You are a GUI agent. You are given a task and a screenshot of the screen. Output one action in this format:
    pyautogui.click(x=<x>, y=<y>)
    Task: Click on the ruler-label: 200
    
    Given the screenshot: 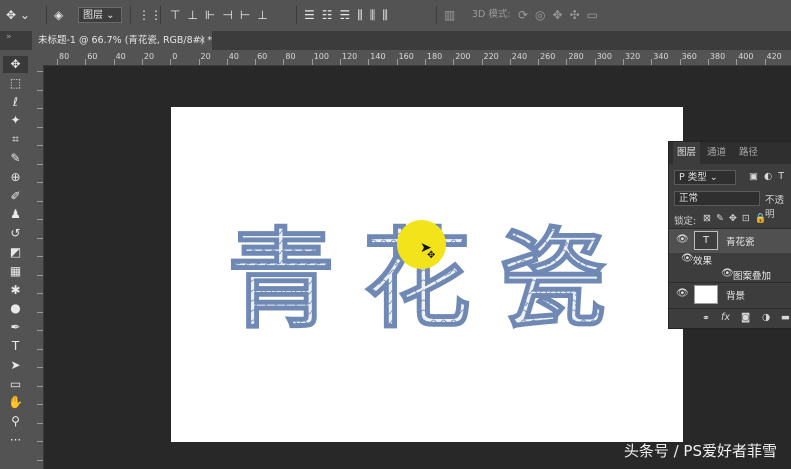 What is the action you would take?
    pyautogui.click(x=463, y=56)
    